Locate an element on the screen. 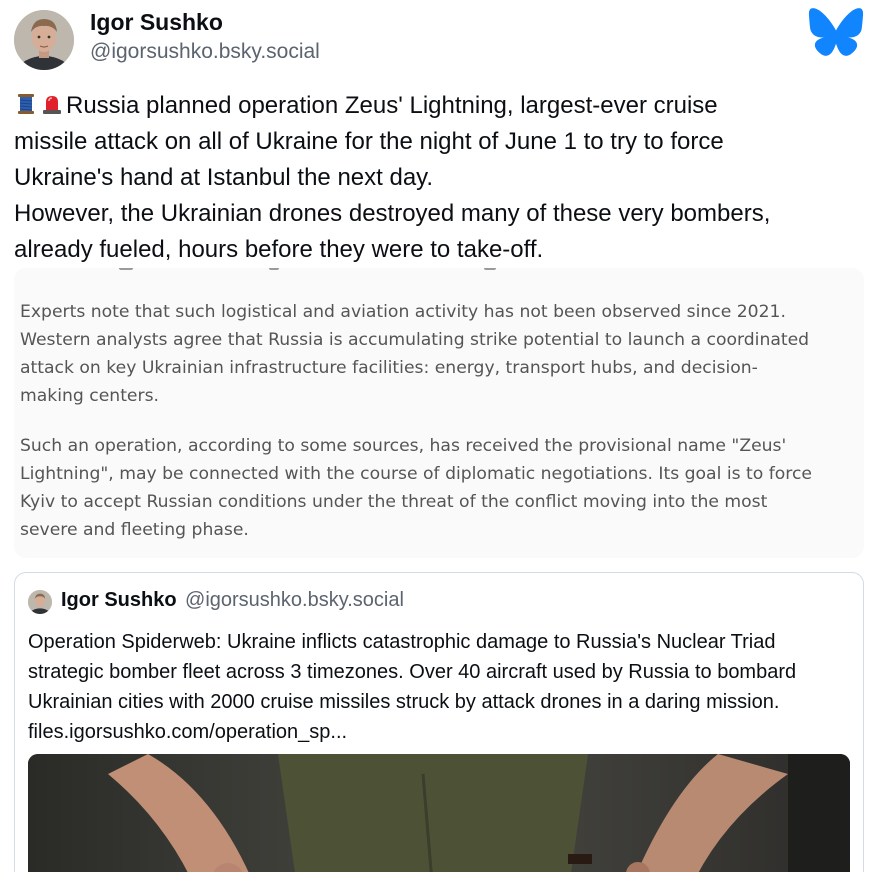 The image size is (874, 872). quoted-author-handle: @igorsushko.bsky.social is located at coordinates (294, 600).